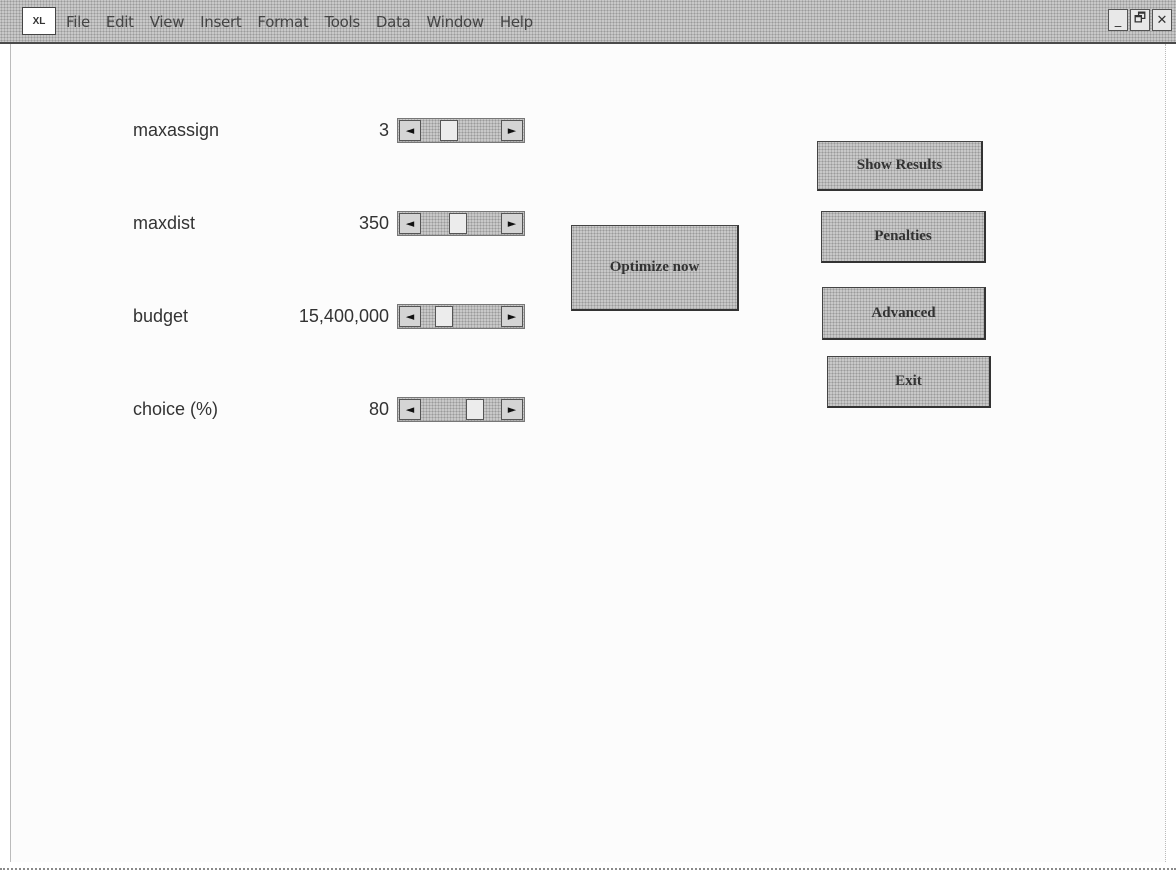 This screenshot has width=1176, height=875. Describe the element at coordinates (383, 130) in the screenshot. I see `param-value-maxassign: 3` at that location.